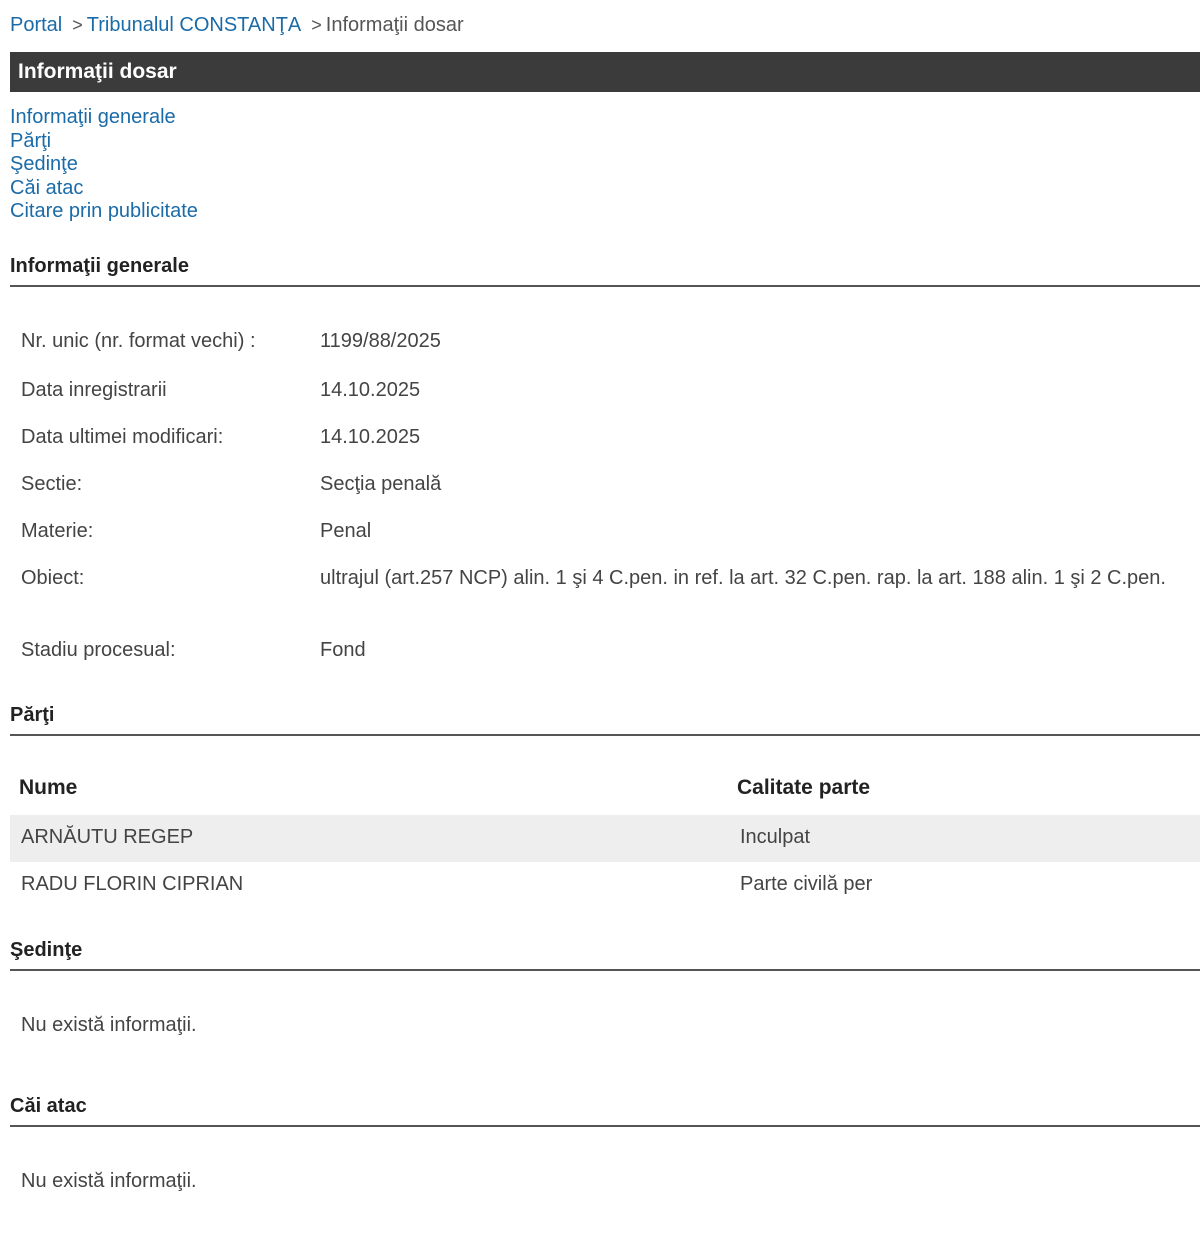 The image size is (1200, 1246). What do you see at coordinates (346, 531) in the screenshot?
I see `info-value: Penal` at bounding box center [346, 531].